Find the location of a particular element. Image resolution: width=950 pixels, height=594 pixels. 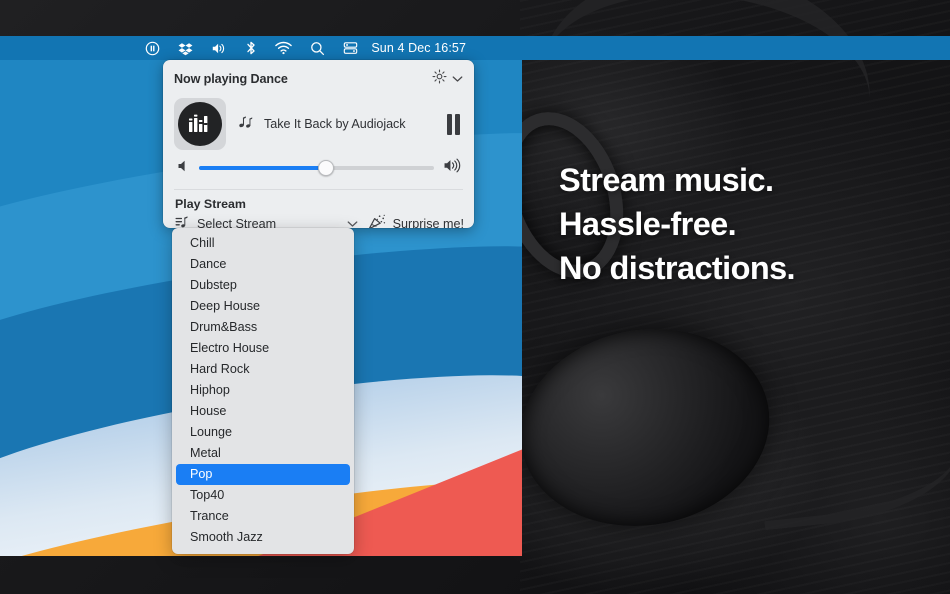

list-item: Chill is located at coordinates (263, 243).